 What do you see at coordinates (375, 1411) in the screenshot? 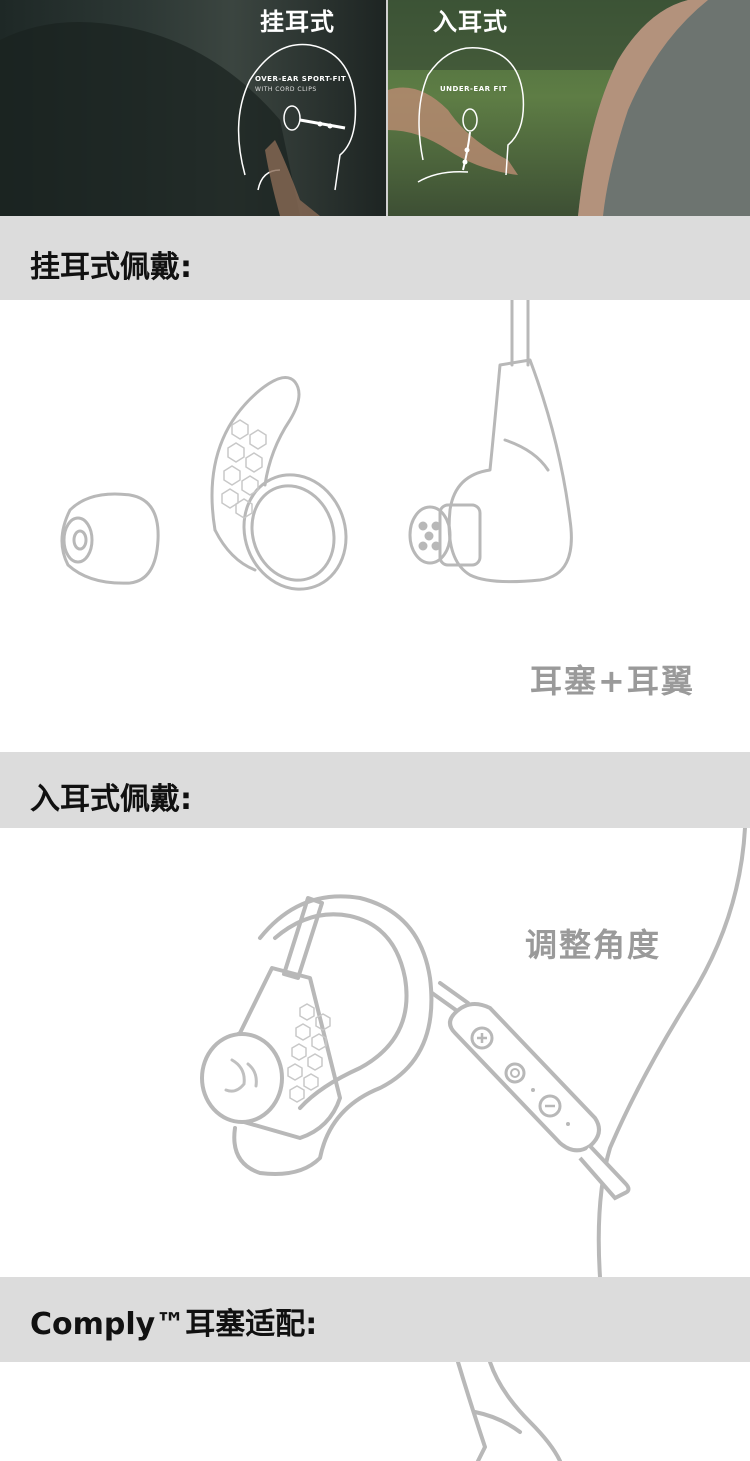
I see `comply-diagram-panel` at bounding box center [375, 1411].